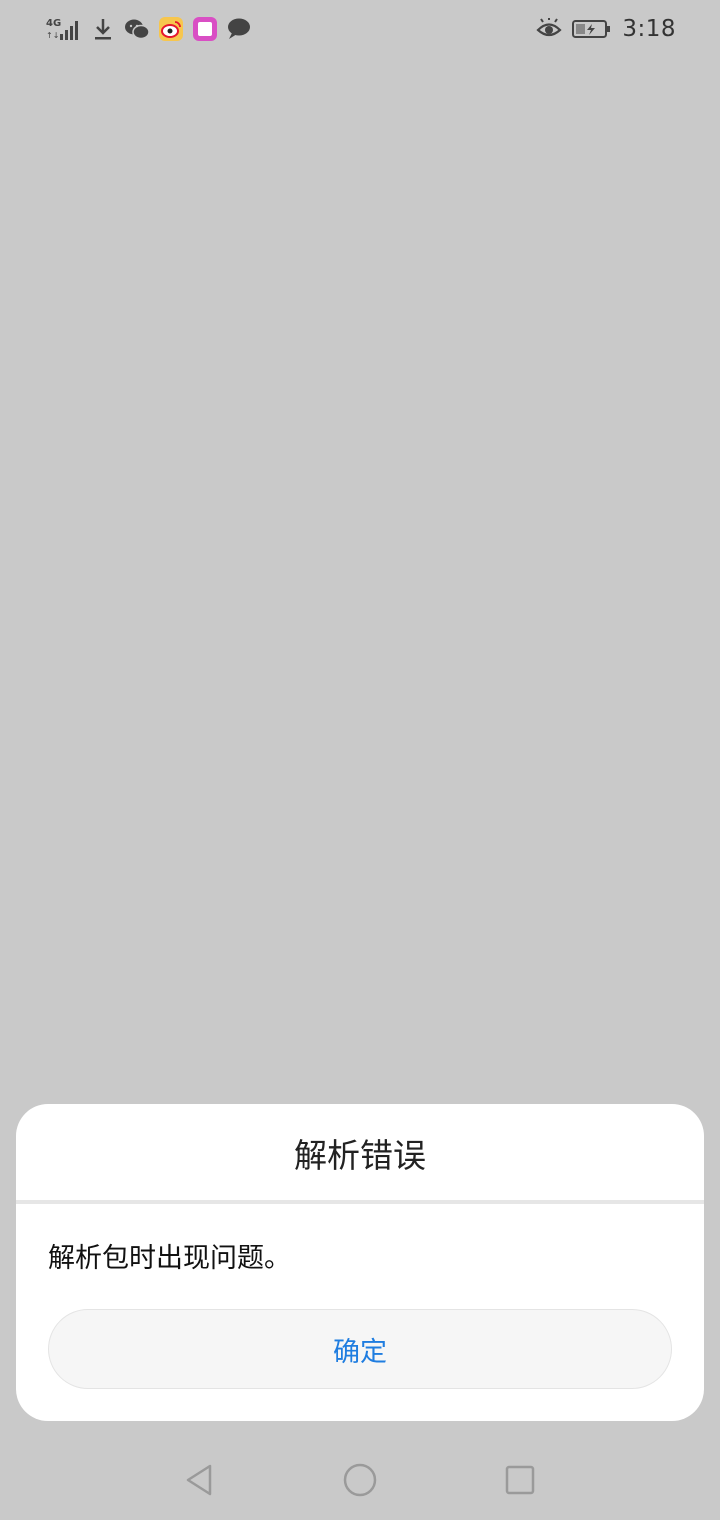 This screenshot has height=1520, width=720. I want to click on clock: 3:18, so click(649, 29).